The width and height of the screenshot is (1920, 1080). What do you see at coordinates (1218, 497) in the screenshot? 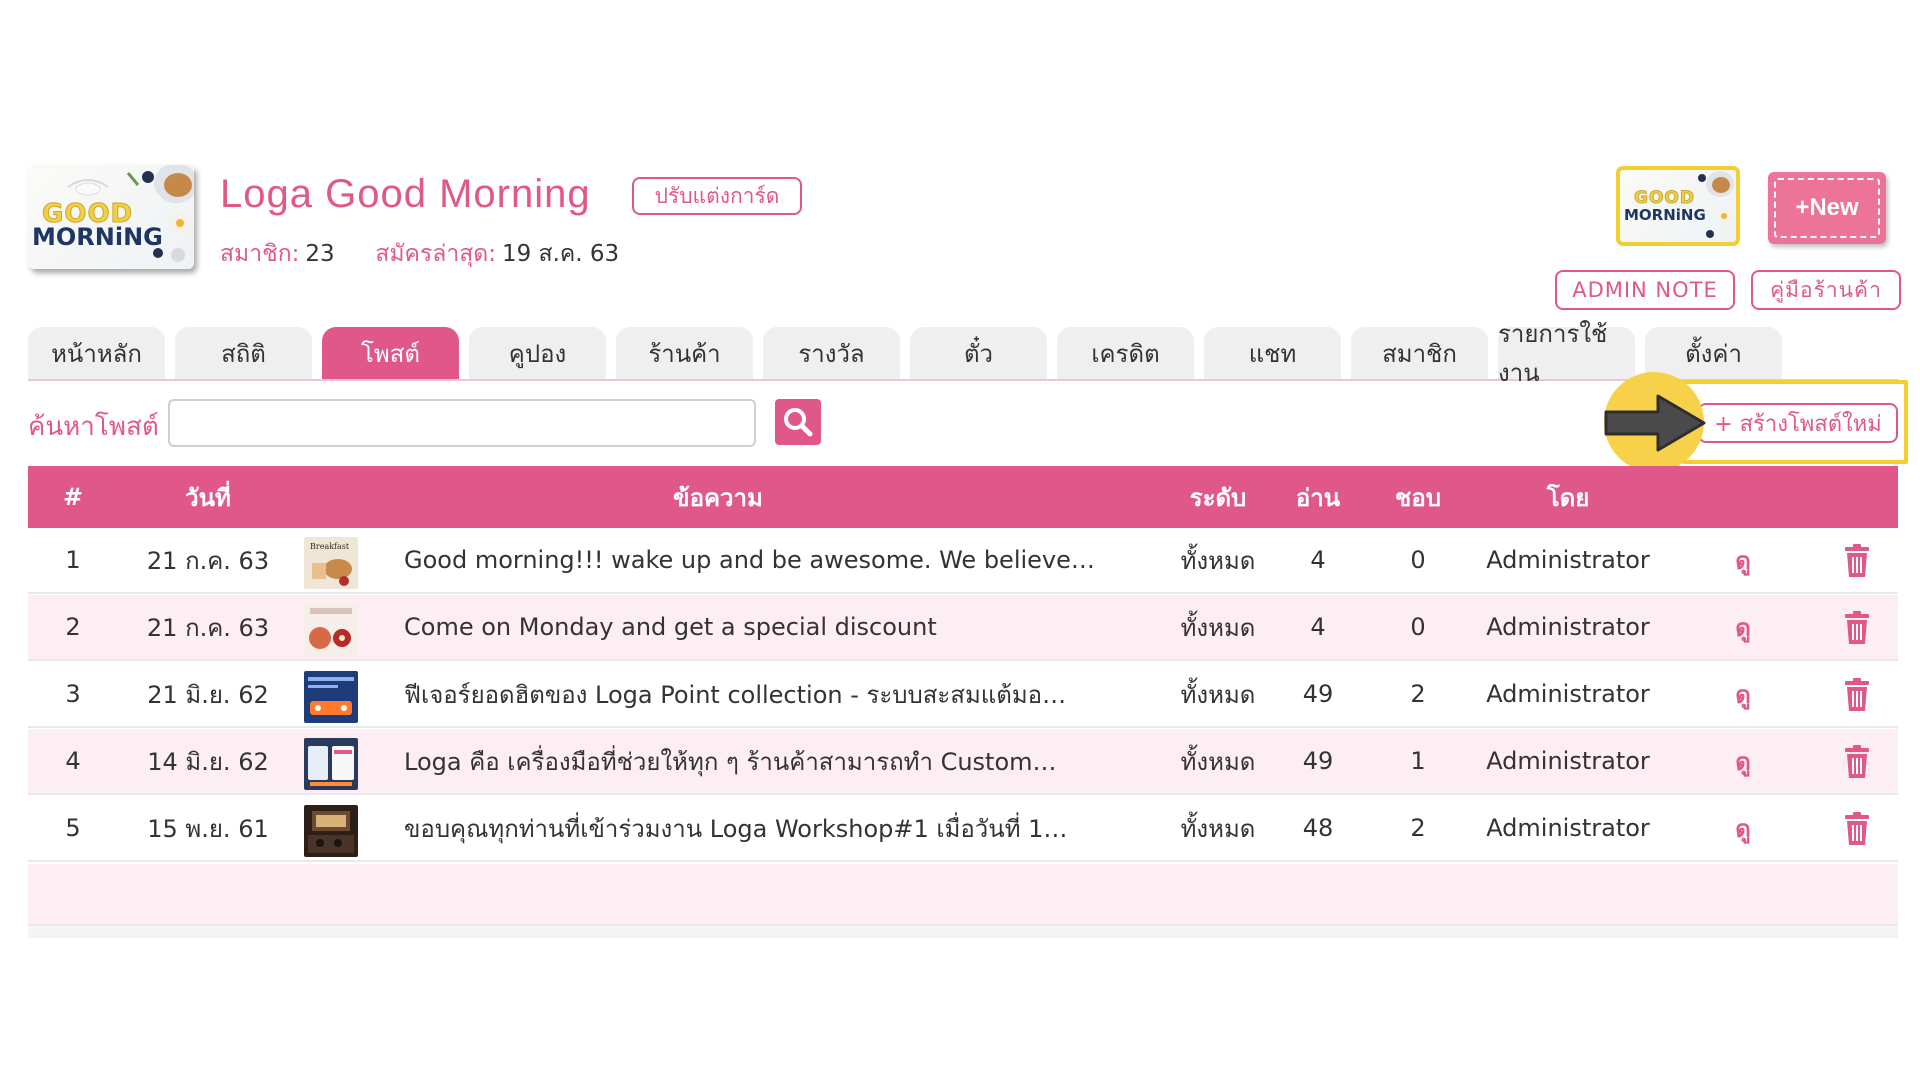
I see `column-header-level: ระดับ` at bounding box center [1218, 497].